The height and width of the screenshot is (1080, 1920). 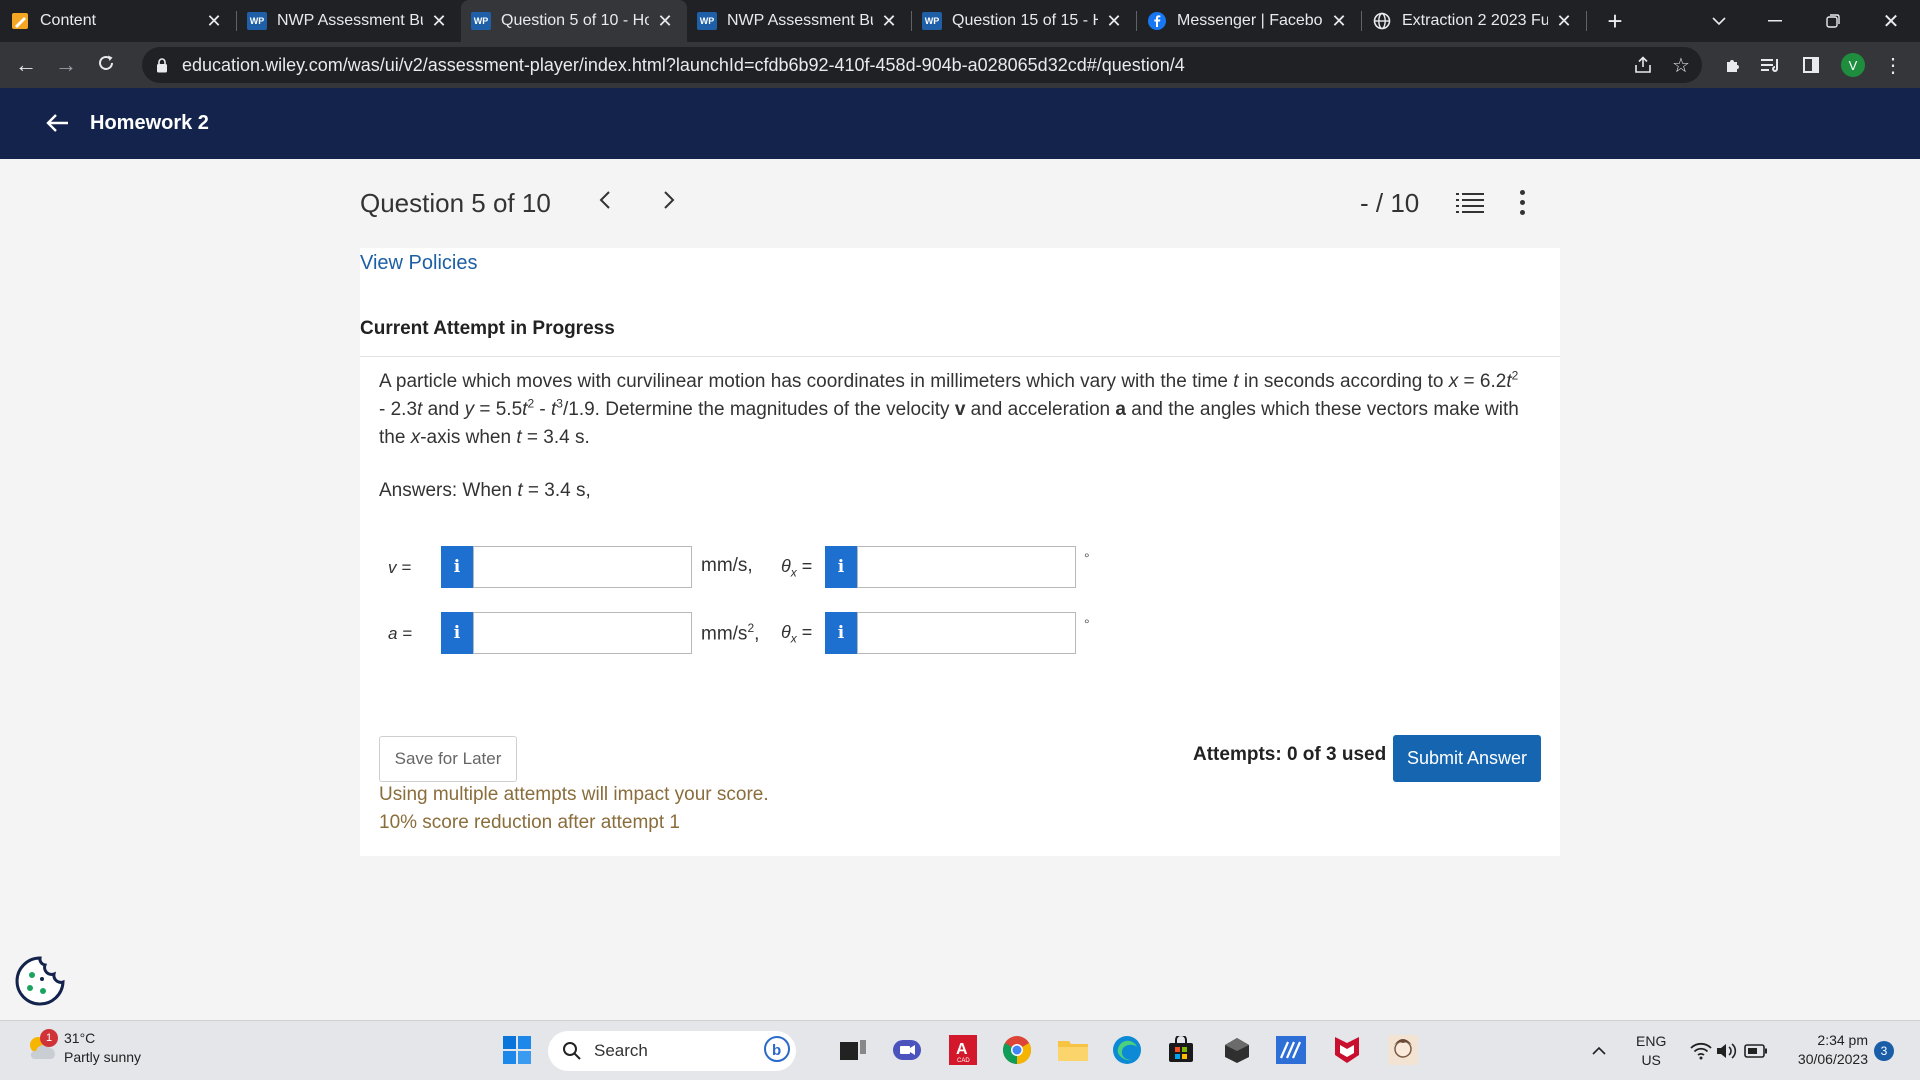 What do you see at coordinates (605, 202) in the screenshot?
I see `previous-question-chevron-icon` at bounding box center [605, 202].